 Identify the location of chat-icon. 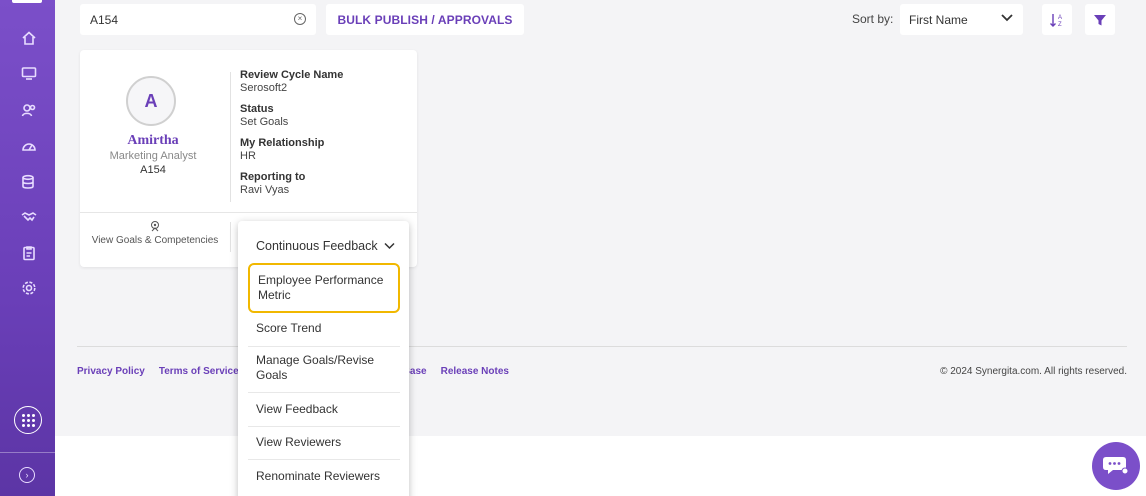
(1116, 466).